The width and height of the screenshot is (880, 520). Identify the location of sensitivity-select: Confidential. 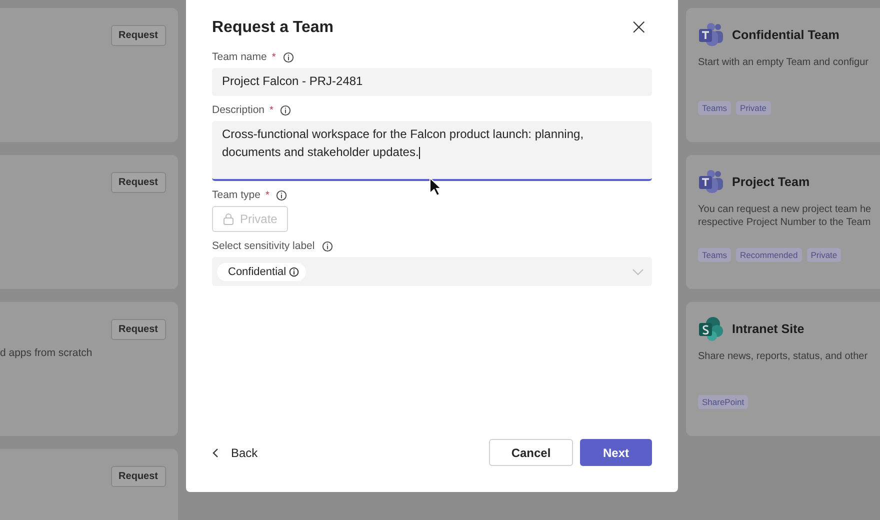
(432, 271).